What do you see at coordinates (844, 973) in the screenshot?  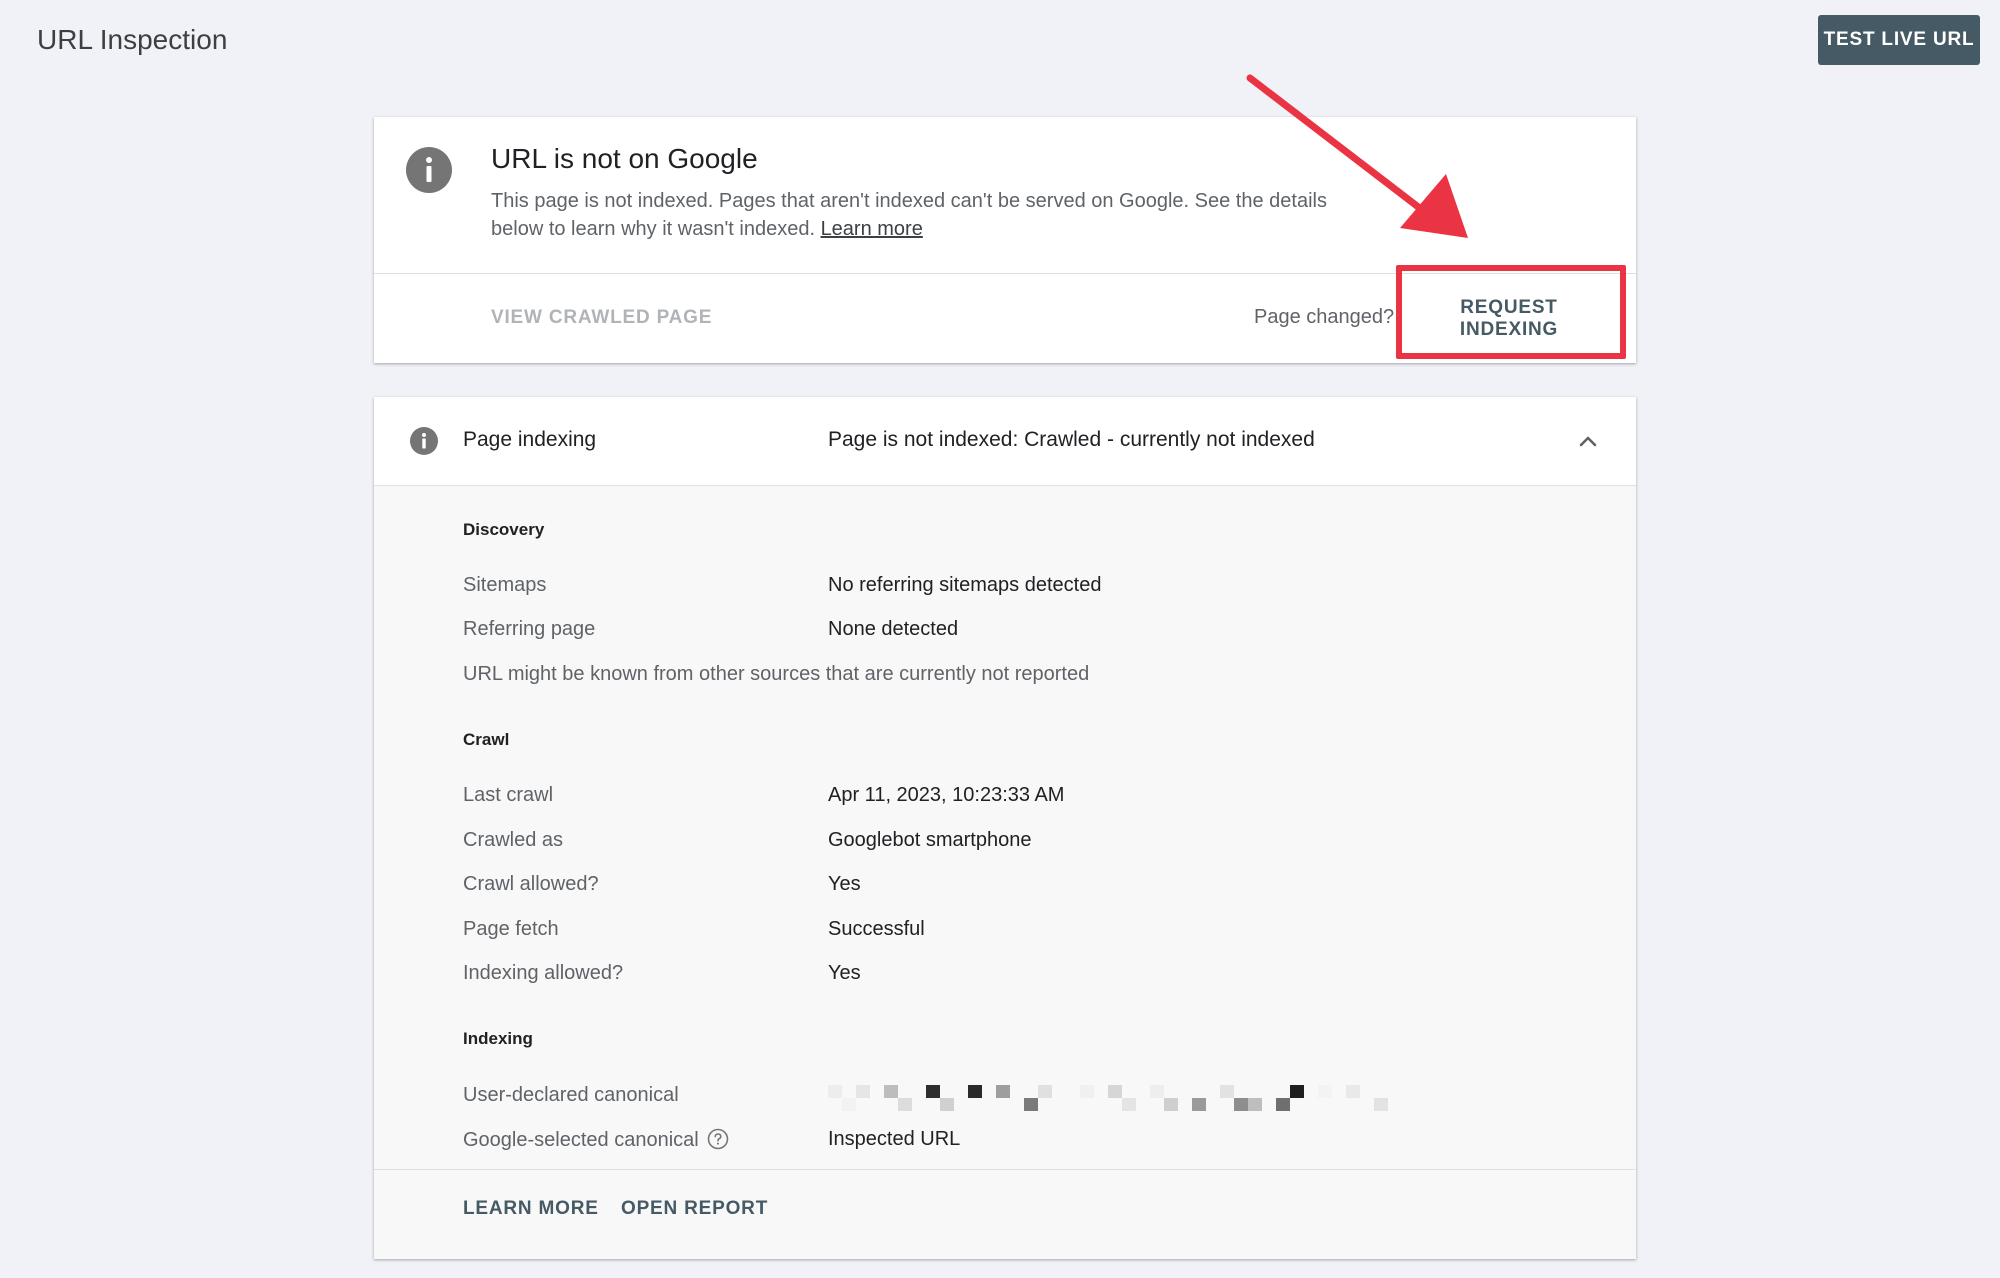 I see `indexing-allowed-value: Yes` at bounding box center [844, 973].